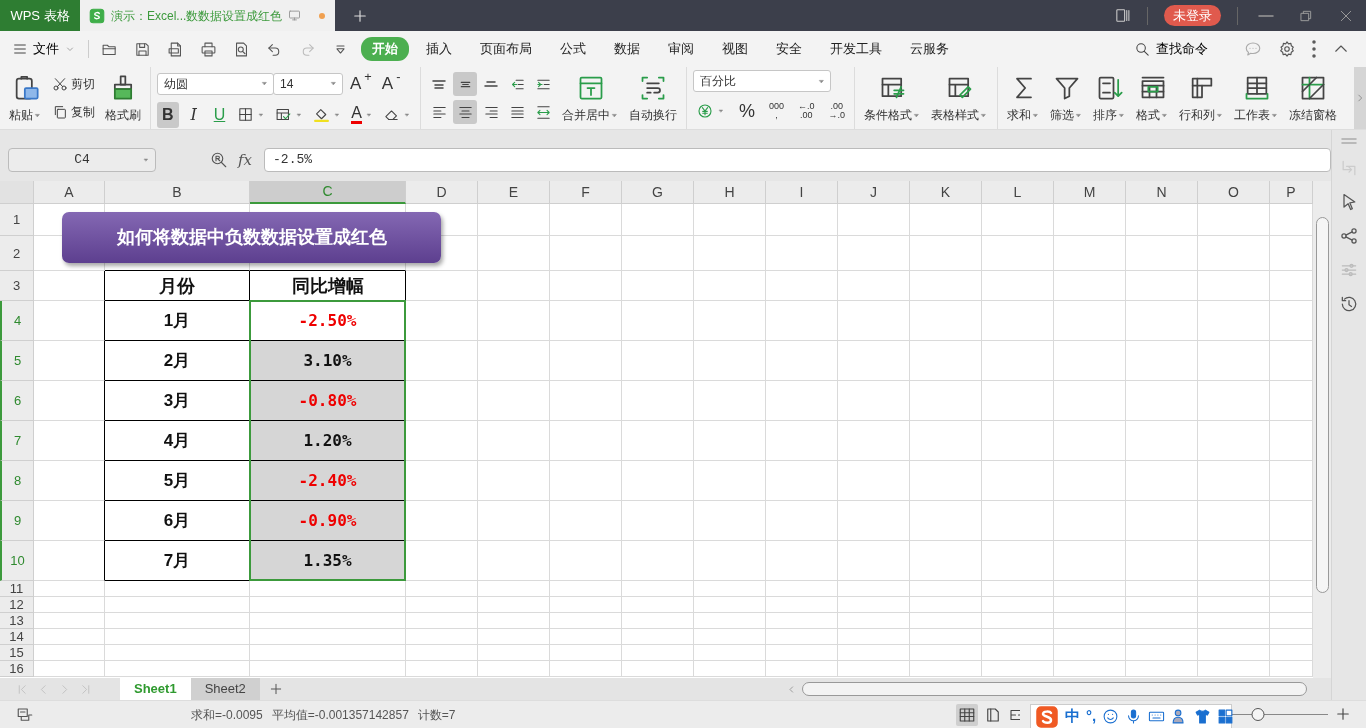 The height and width of the screenshot is (728, 1366). I want to click on caret-icon, so click(407, 114).